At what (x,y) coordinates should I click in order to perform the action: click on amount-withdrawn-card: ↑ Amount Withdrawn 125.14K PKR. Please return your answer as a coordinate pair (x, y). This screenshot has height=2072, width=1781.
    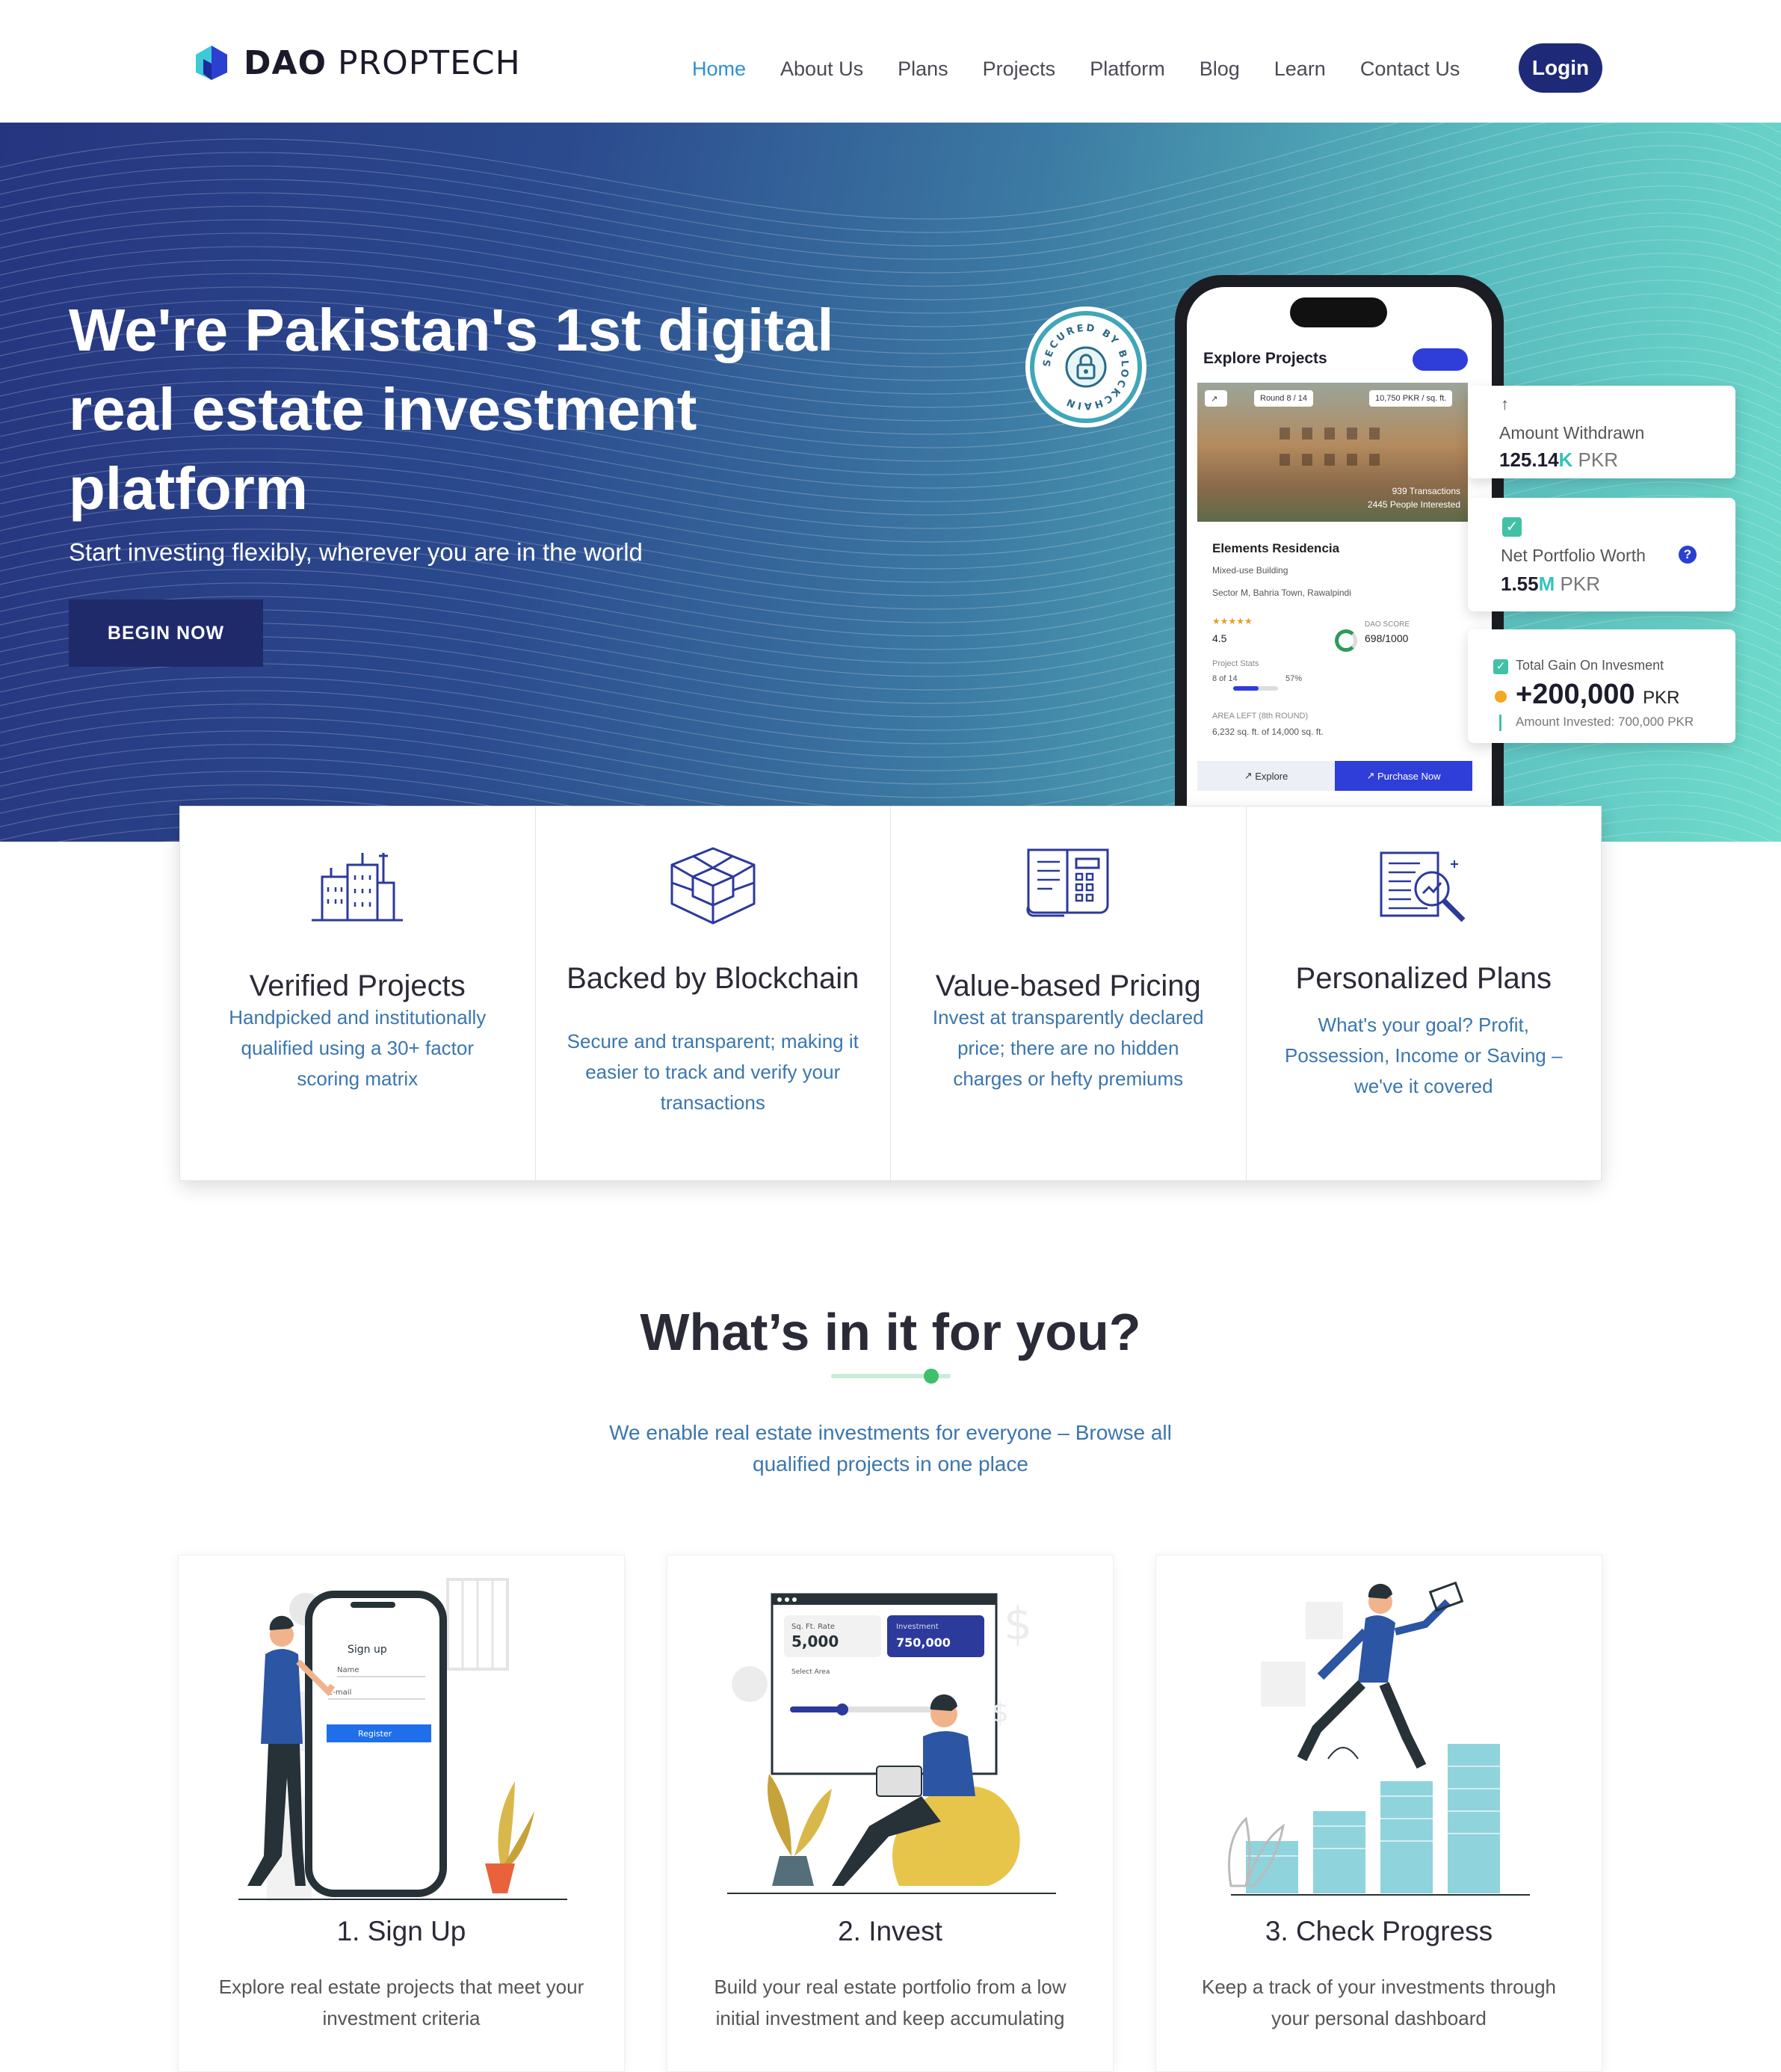
    Looking at the image, I should click on (1601, 432).